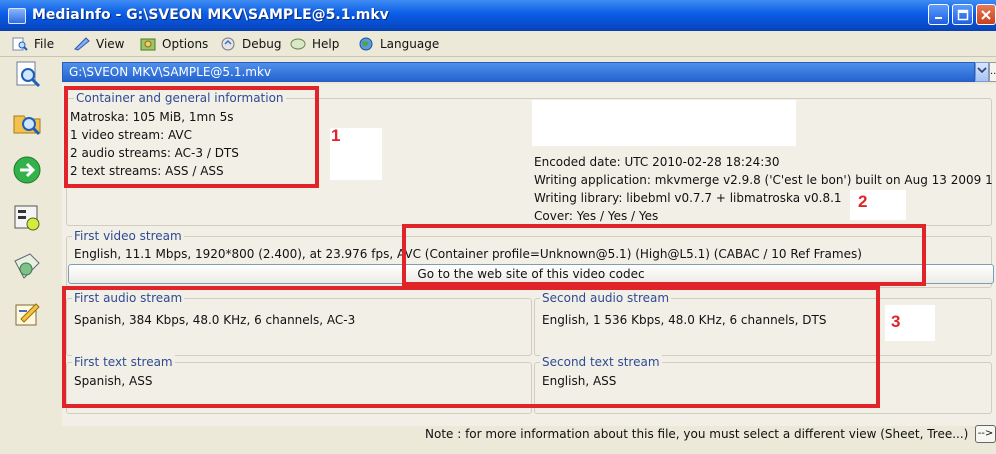 The image size is (996, 454). I want to click on menu-language: Language, so click(398, 44).